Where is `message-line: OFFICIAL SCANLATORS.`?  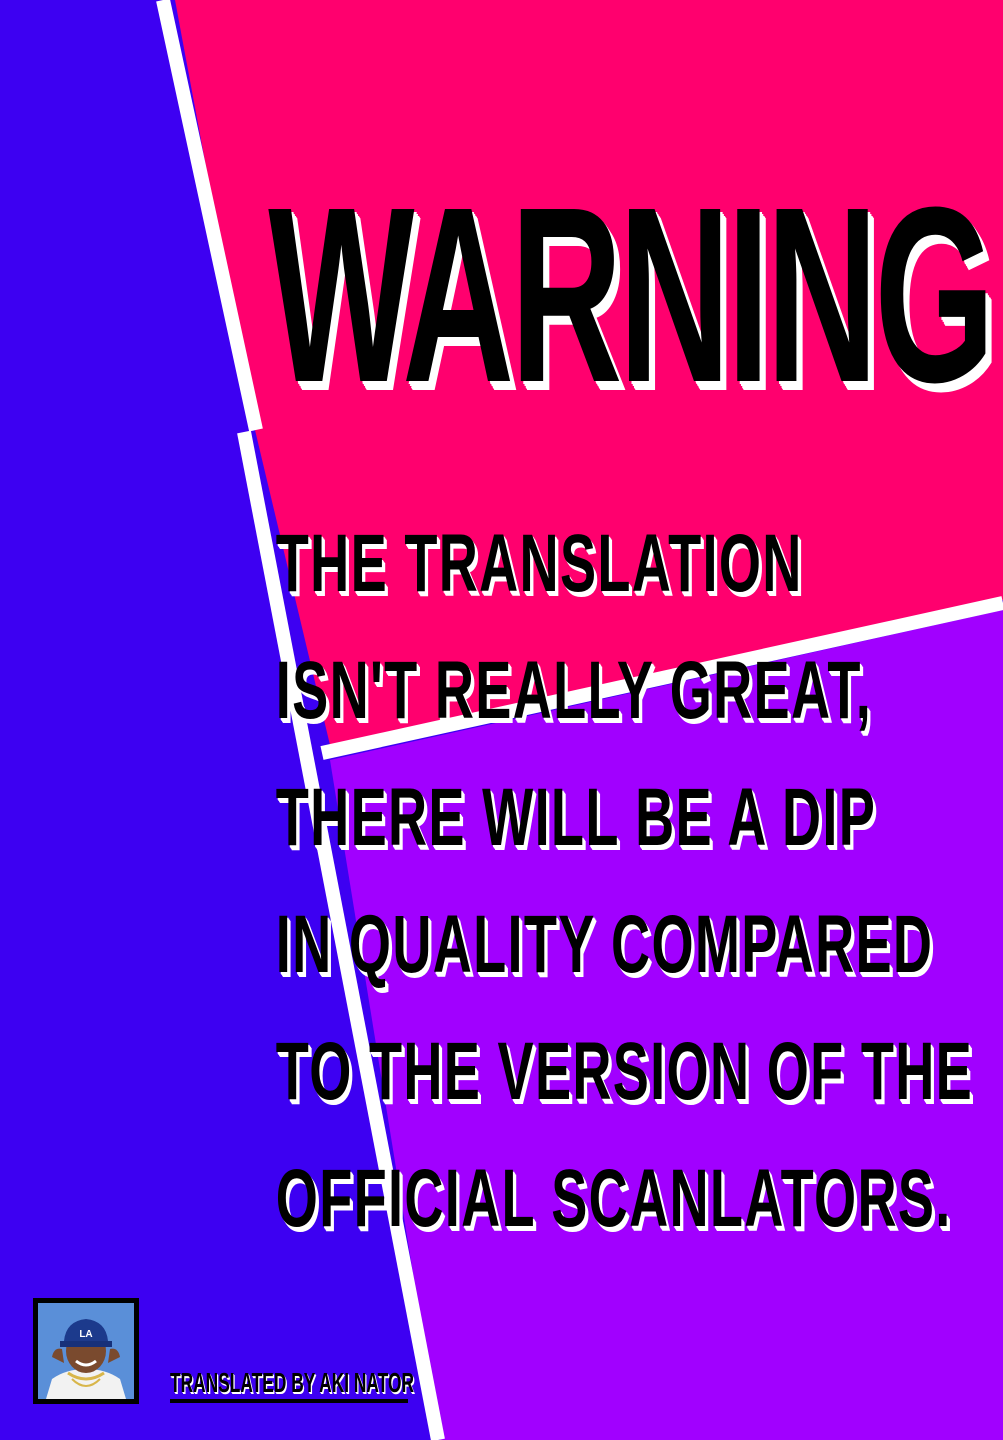
message-line: OFFICIAL SCANLATORS. is located at coordinates (613, 1198).